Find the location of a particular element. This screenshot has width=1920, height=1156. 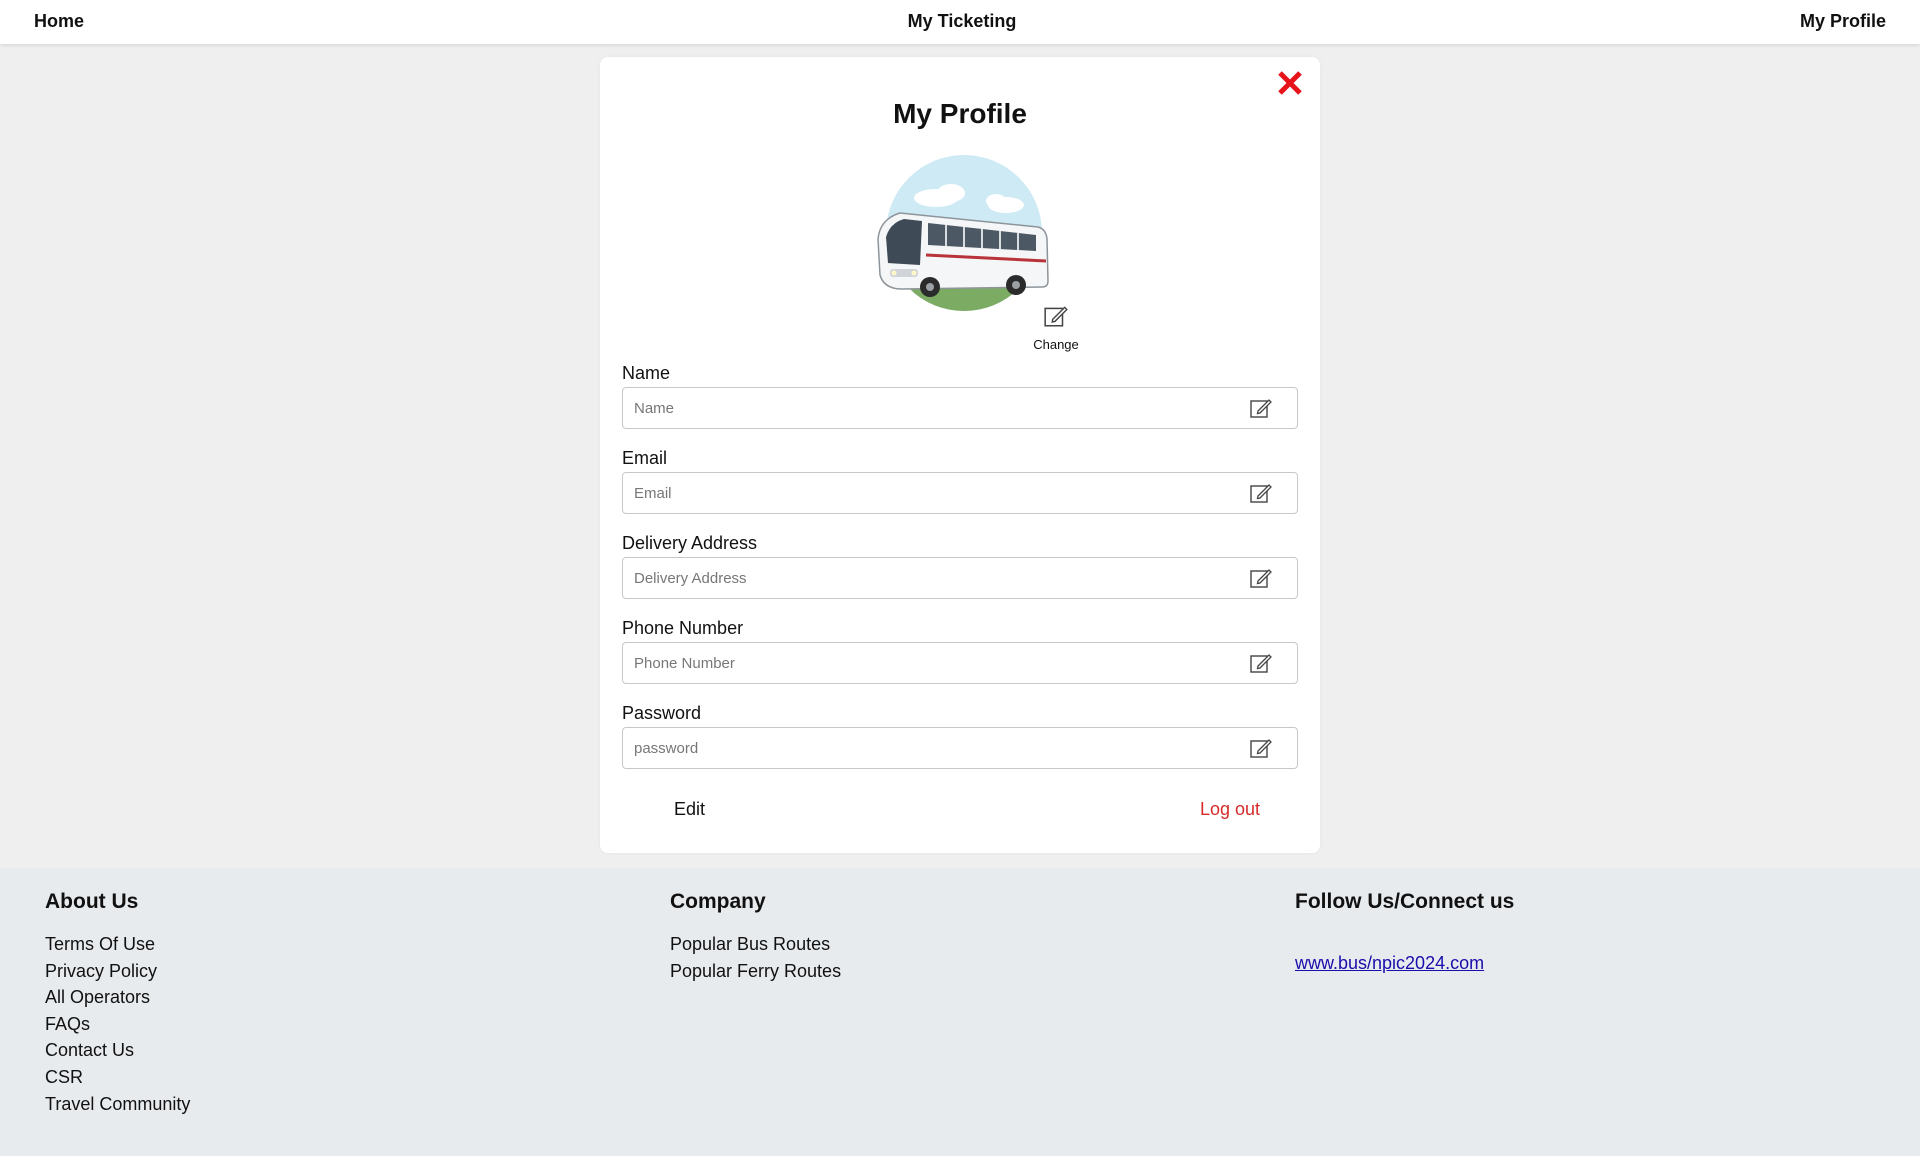

email-field: Email is located at coordinates (960, 480).